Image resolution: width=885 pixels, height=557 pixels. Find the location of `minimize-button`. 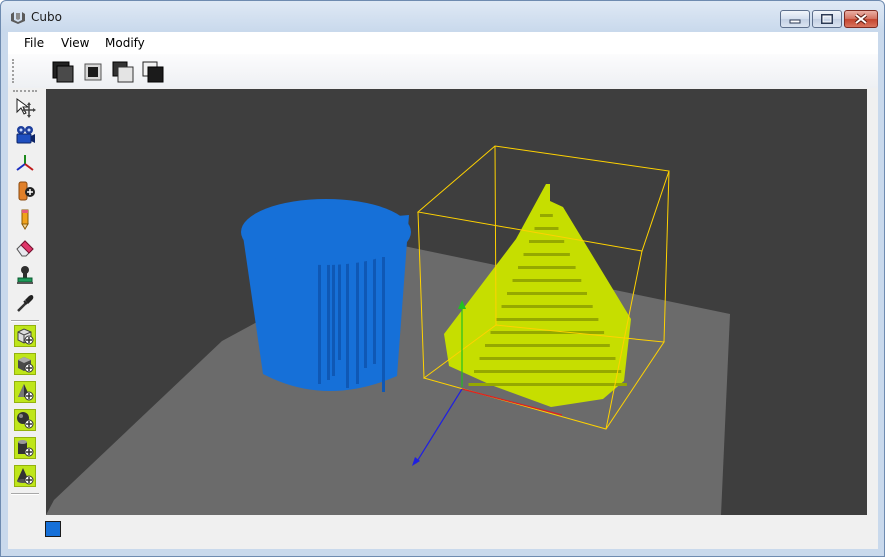

minimize-button is located at coordinates (795, 19).